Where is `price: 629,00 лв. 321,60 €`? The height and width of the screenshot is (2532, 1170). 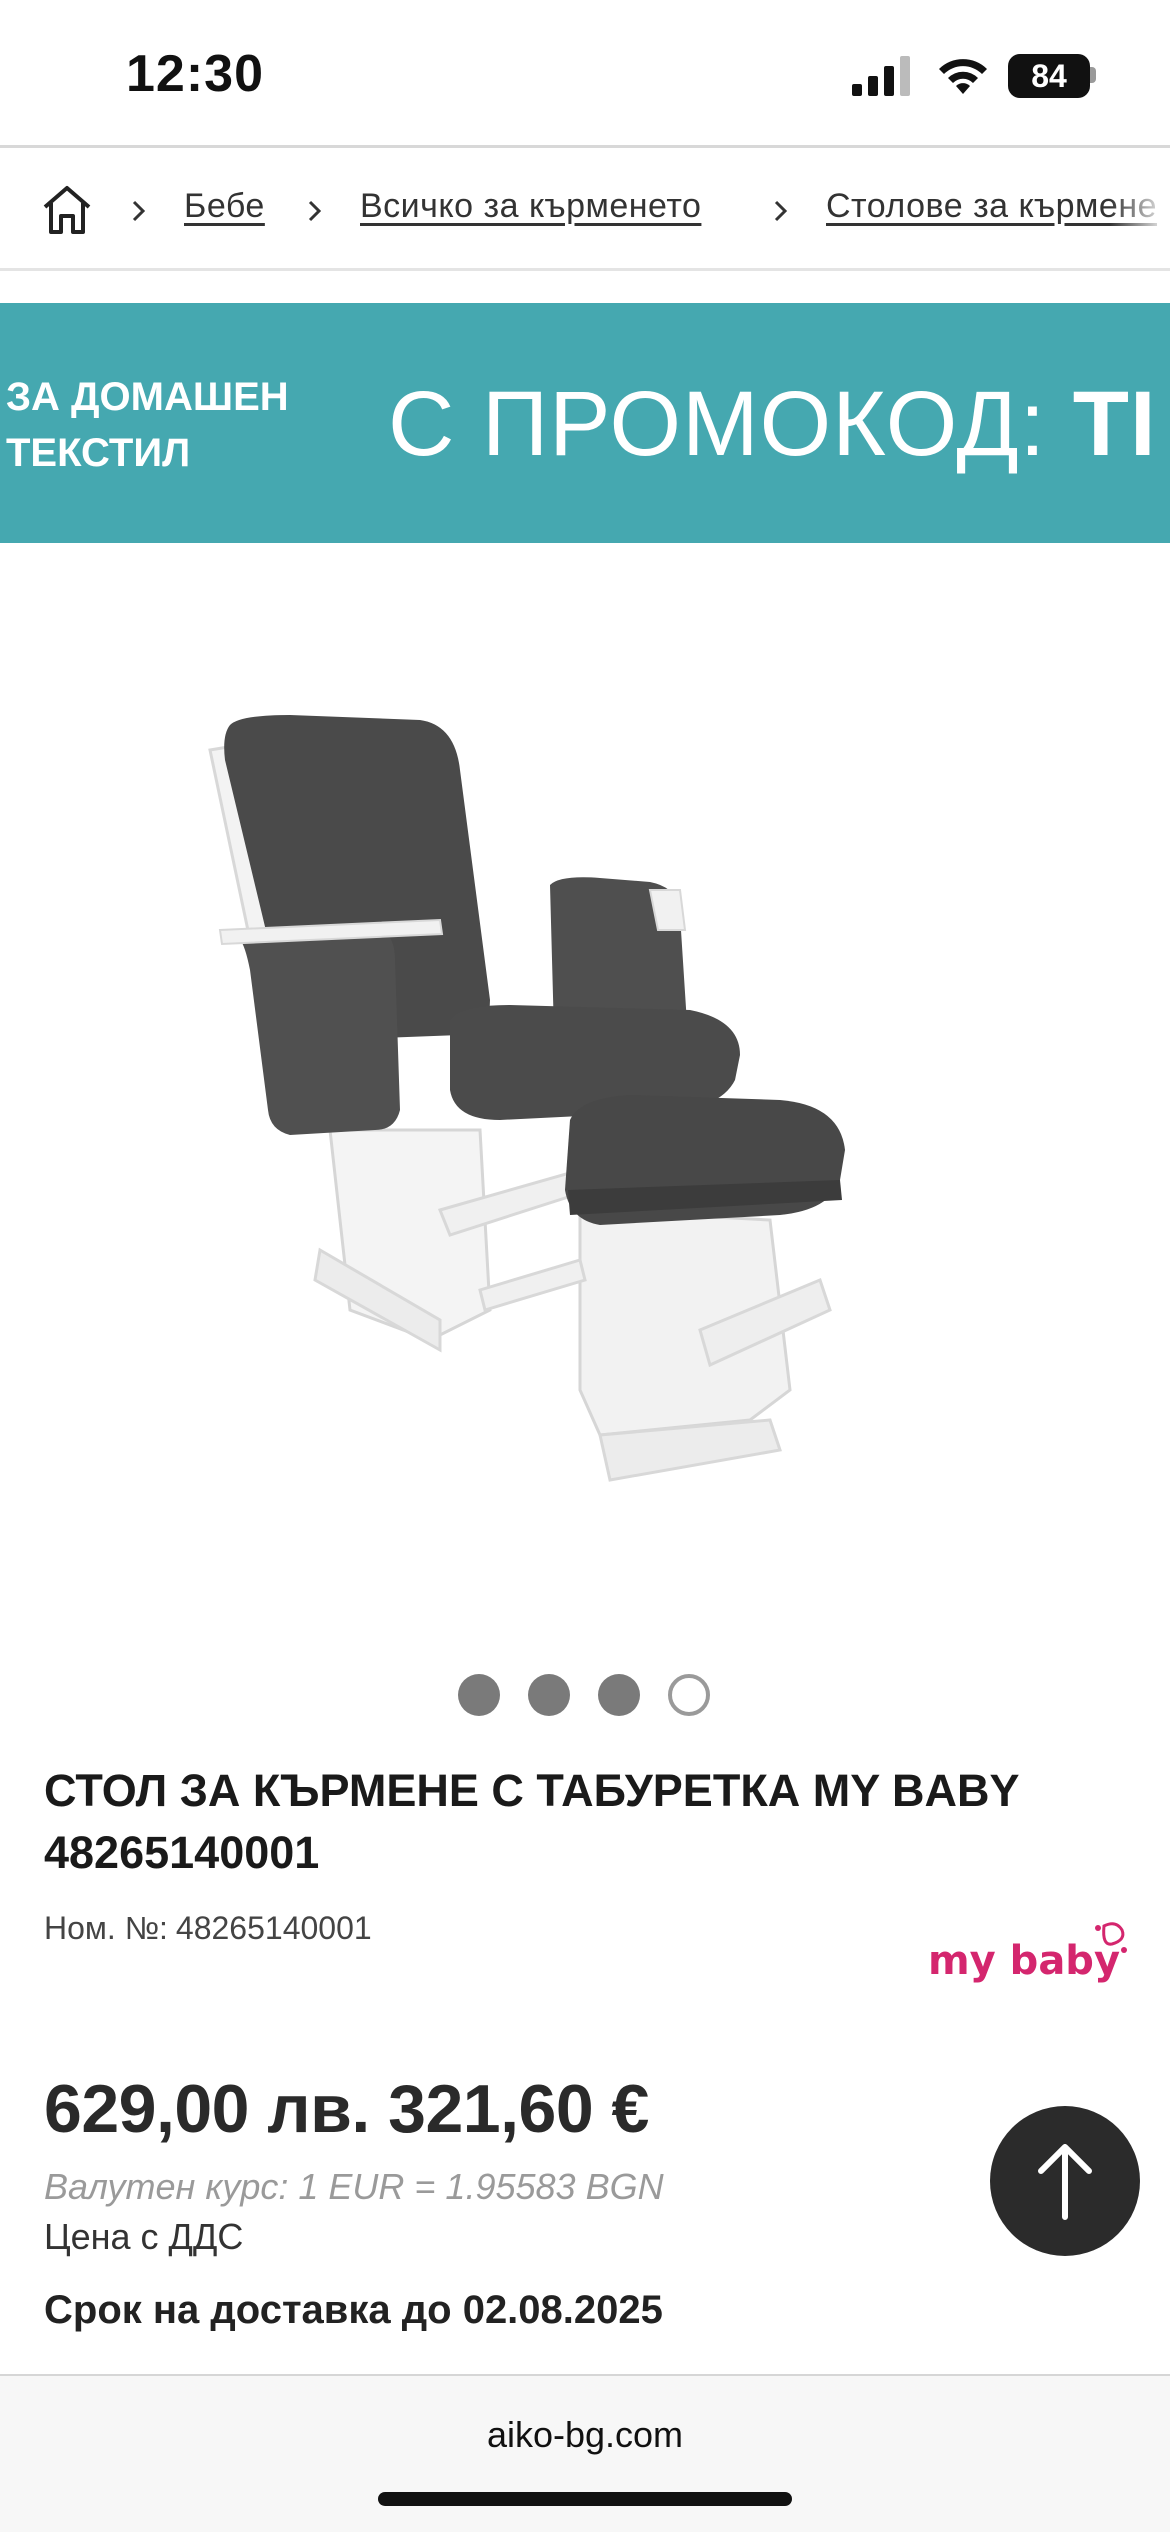 price: 629,00 лв. 321,60 € is located at coordinates (346, 2109).